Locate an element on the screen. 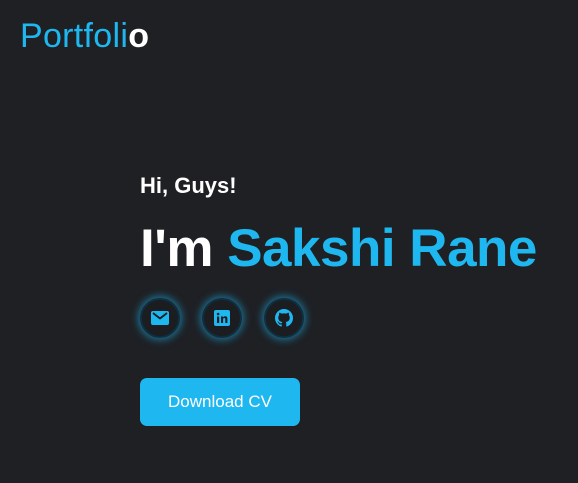 This screenshot has height=483, width=578. logo: Portfolio is located at coordinates (84, 36).